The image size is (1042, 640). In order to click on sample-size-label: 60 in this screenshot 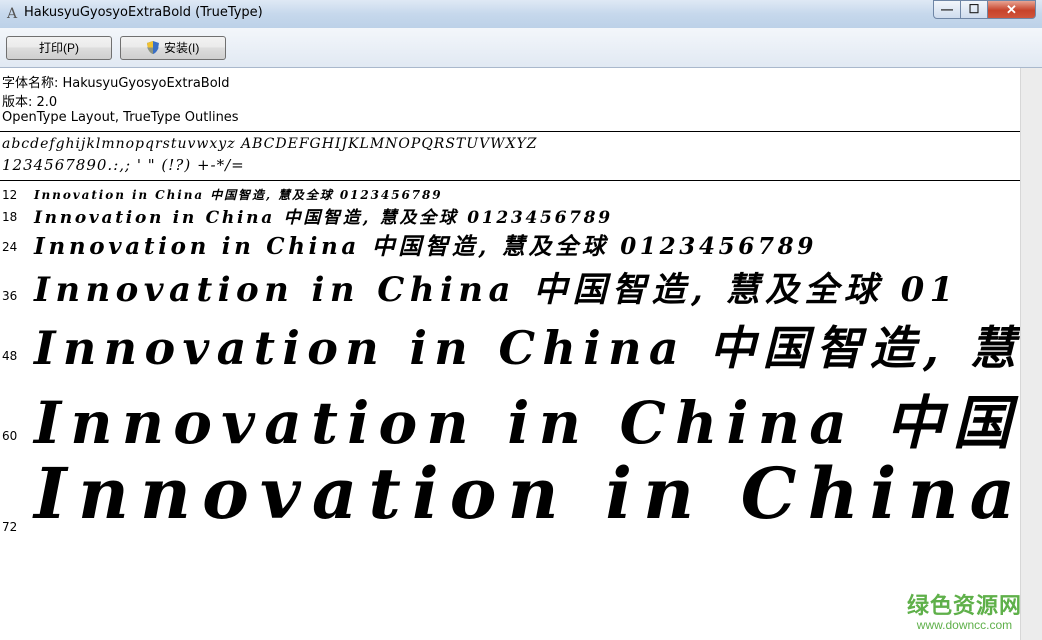, I will do `click(10, 436)`.